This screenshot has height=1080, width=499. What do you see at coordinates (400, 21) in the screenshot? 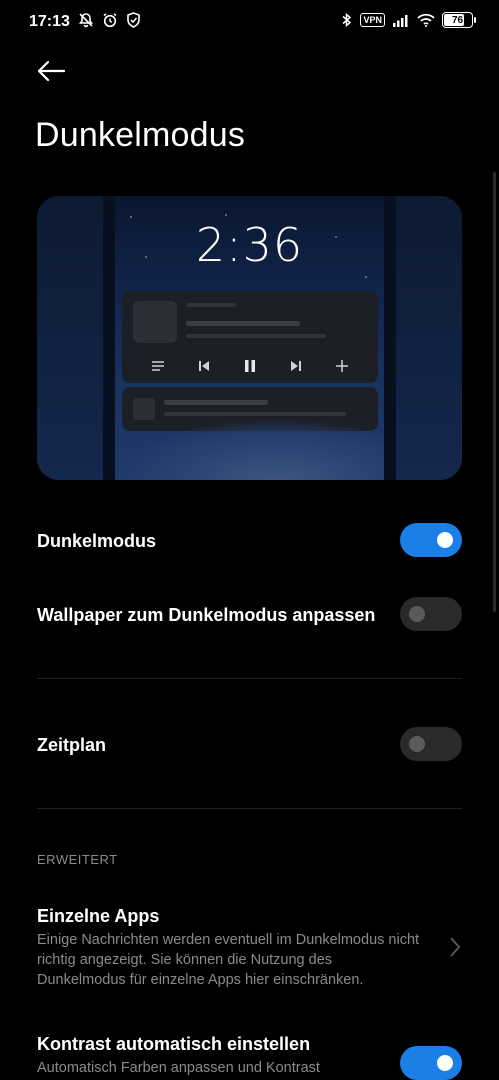
I see `signal-icon` at bounding box center [400, 21].